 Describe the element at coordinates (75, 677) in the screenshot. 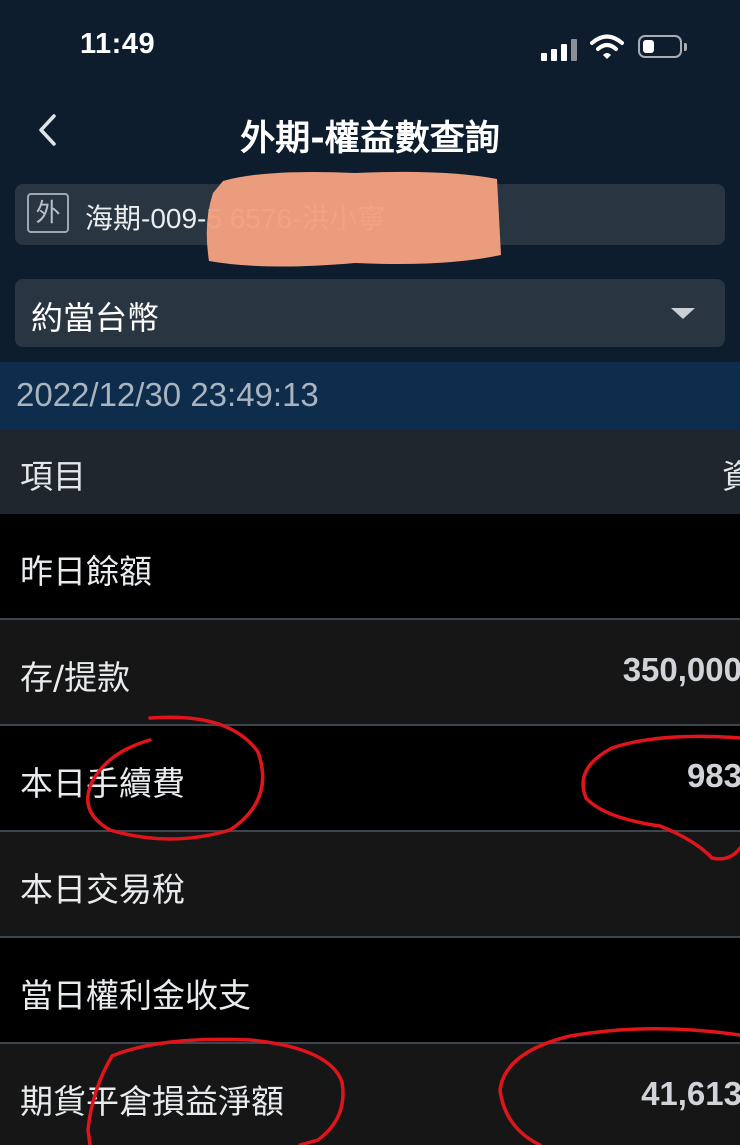

I see `row-label: 存/提款` at that location.